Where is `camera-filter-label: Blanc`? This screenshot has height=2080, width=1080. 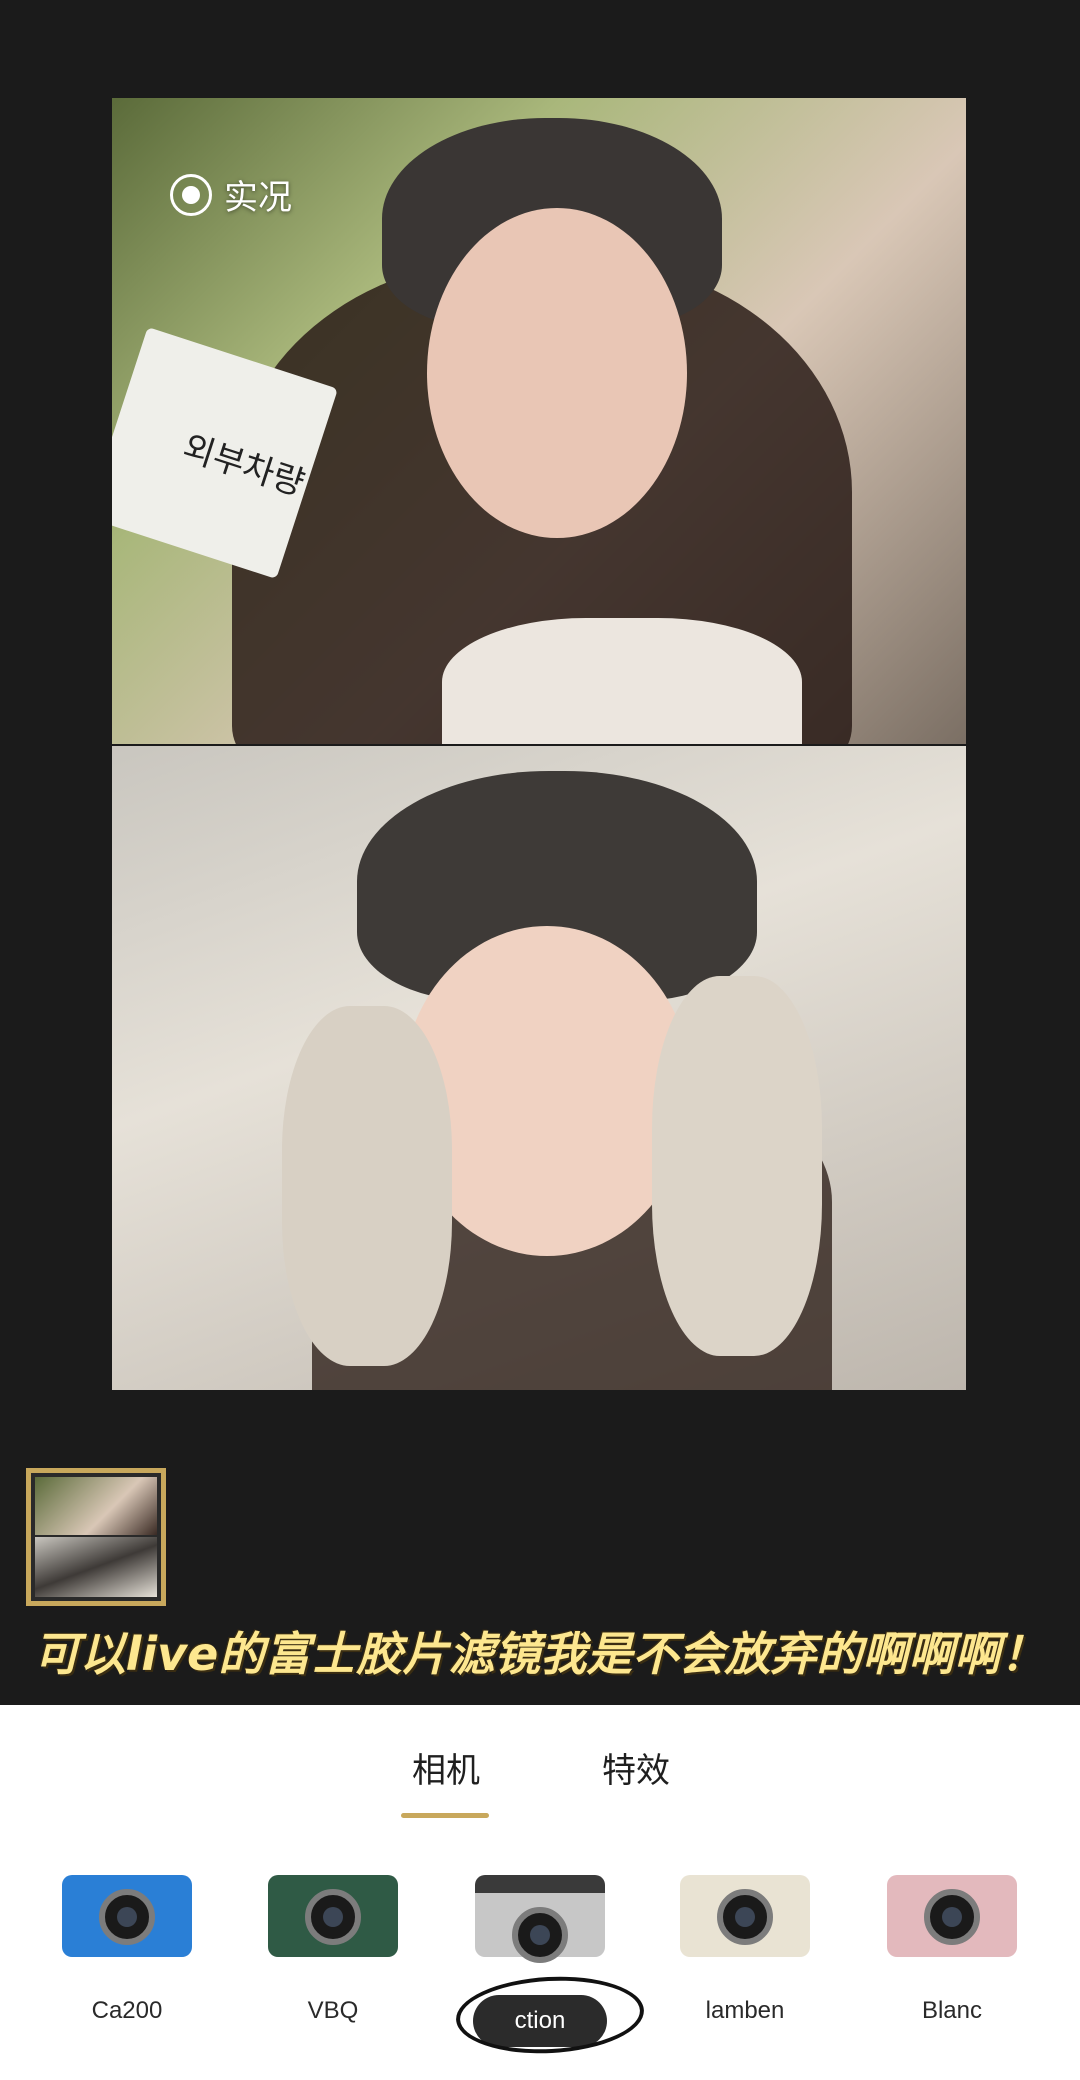
camera-filter-label: Blanc is located at coordinates (952, 2010).